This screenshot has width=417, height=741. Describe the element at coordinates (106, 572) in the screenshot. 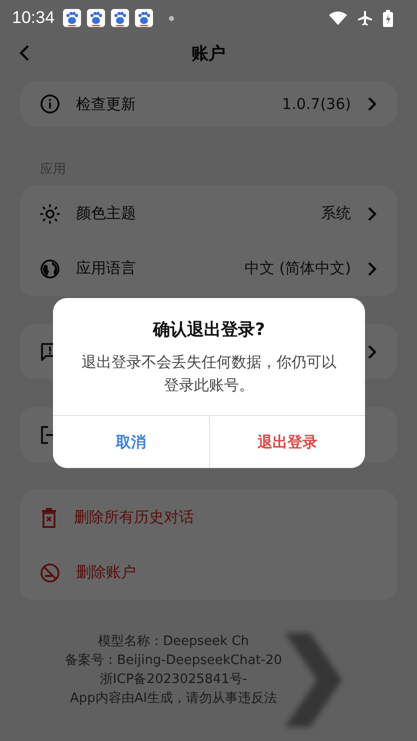

I see `row-label: 删除账户` at that location.